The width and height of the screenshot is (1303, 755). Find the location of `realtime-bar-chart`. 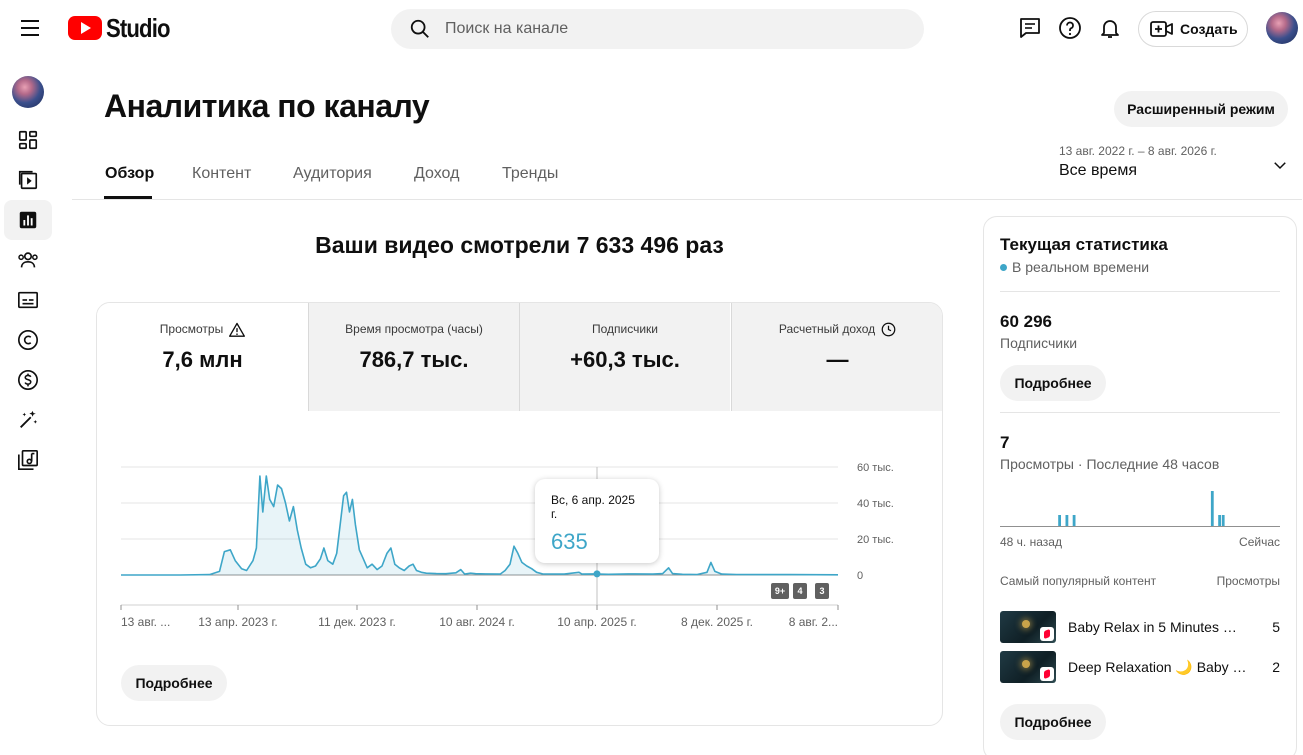

realtime-bar-chart is located at coordinates (1140, 503).